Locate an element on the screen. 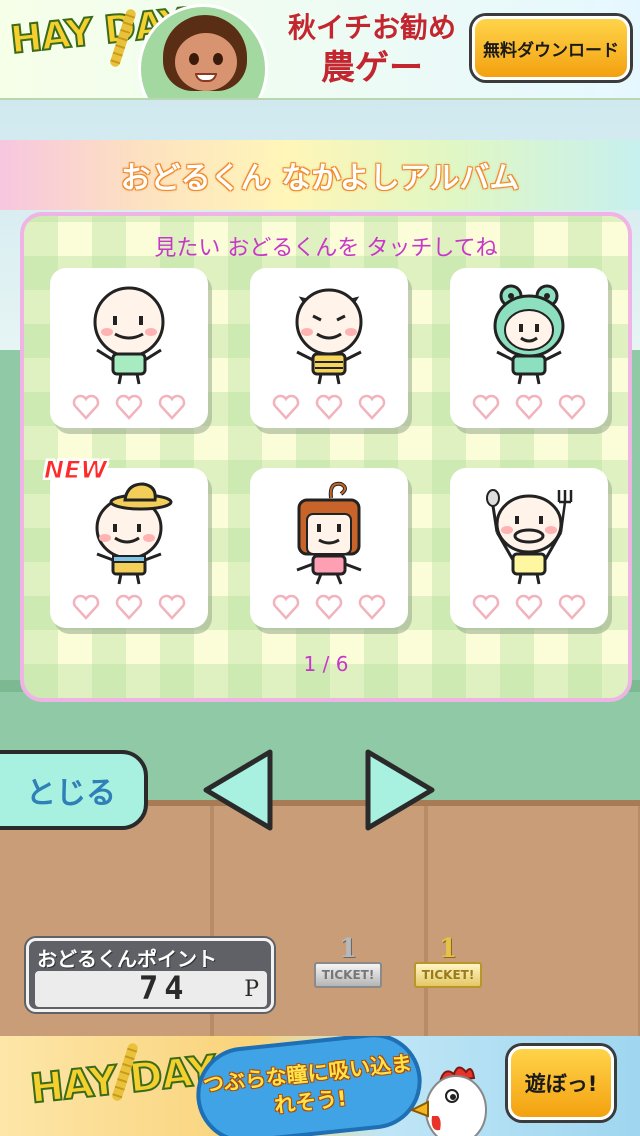 Image resolution: width=640 pixels, height=1136 pixels. character-card-straw-hat: NEW is located at coordinates (126, 542).